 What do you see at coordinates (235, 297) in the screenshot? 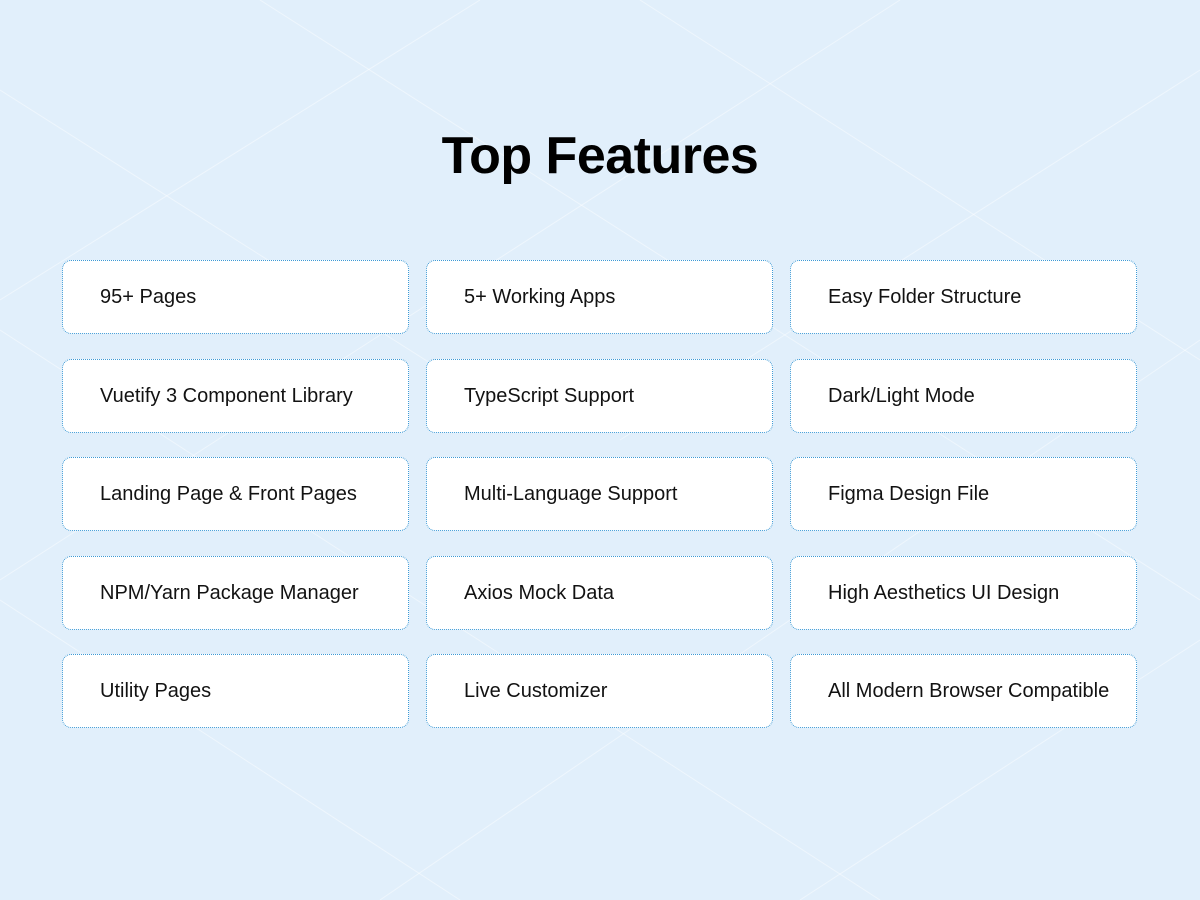
I see `feature-card: 95+ Pages` at bounding box center [235, 297].